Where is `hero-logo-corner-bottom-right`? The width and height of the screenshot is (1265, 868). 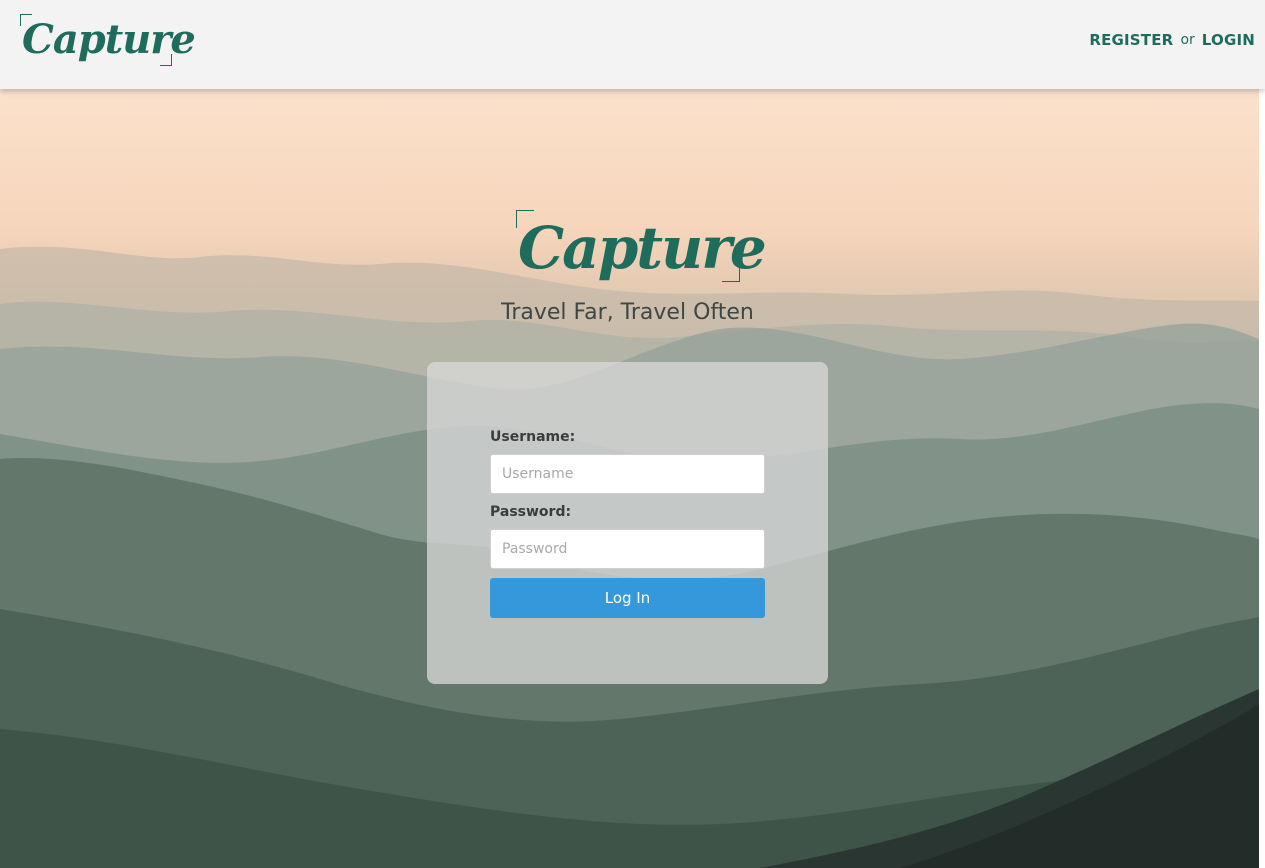
hero-logo-corner-bottom-right is located at coordinates (731, 273).